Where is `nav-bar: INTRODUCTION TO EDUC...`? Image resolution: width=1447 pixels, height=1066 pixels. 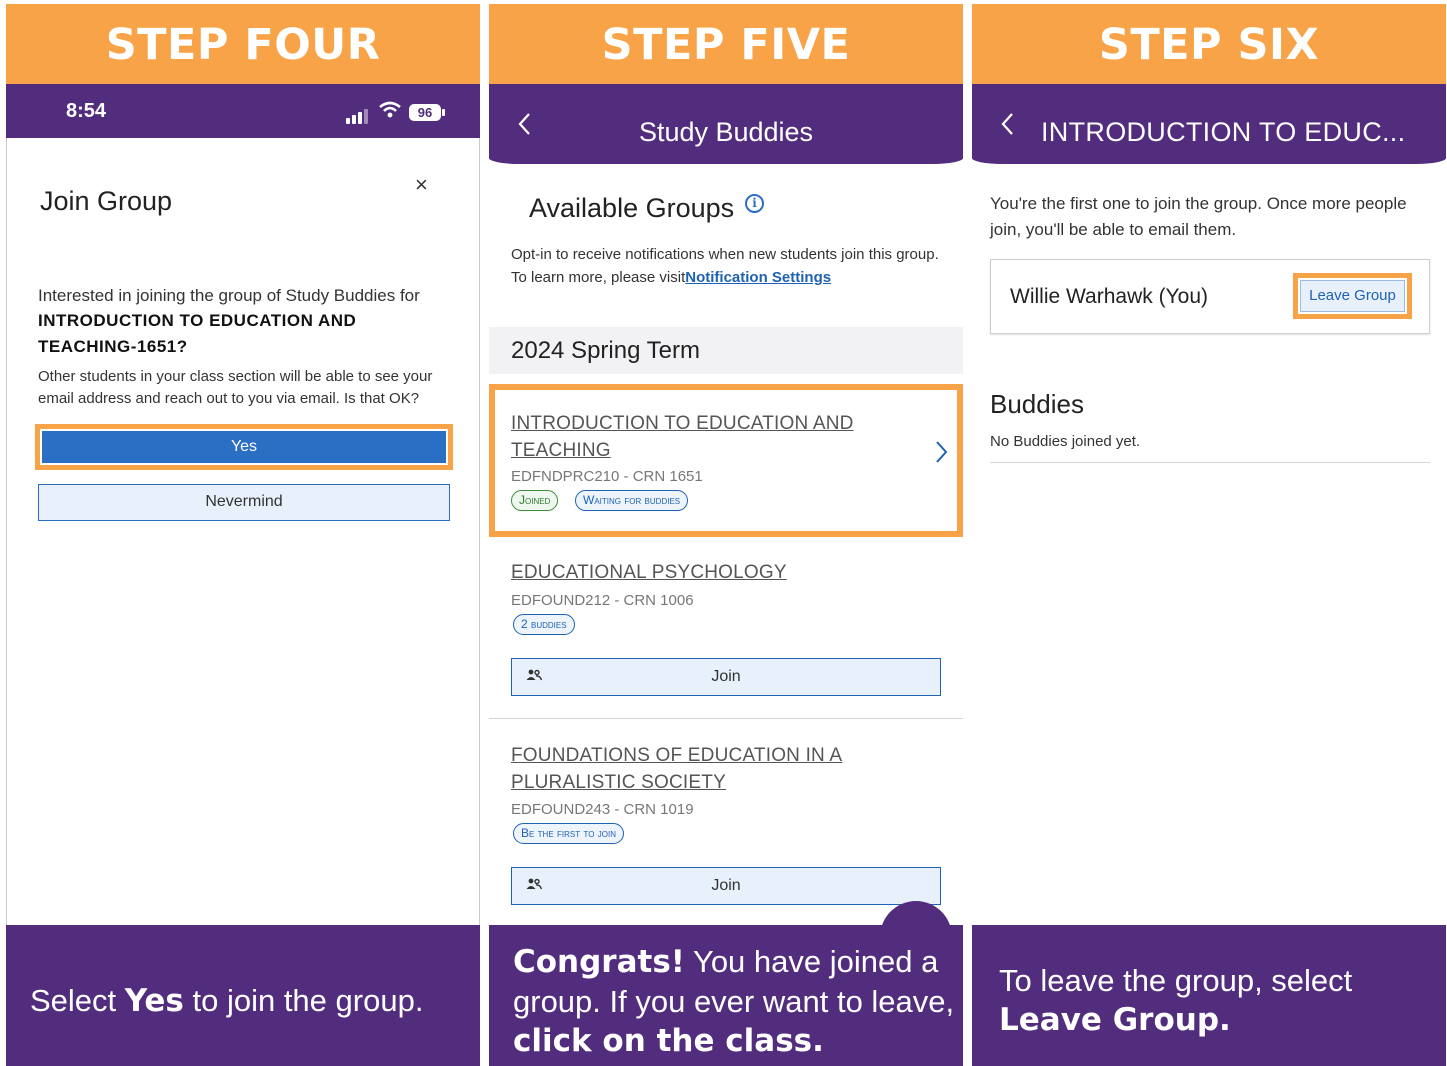
nav-bar: INTRODUCTION TO EDUC... is located at coordinates (1209, 124).